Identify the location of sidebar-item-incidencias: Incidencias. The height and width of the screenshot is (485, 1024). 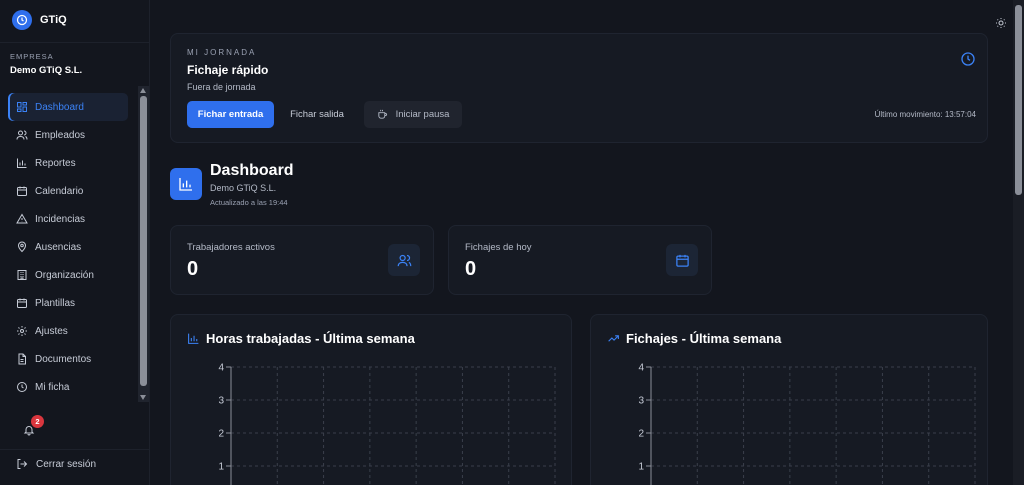
(68, 219).